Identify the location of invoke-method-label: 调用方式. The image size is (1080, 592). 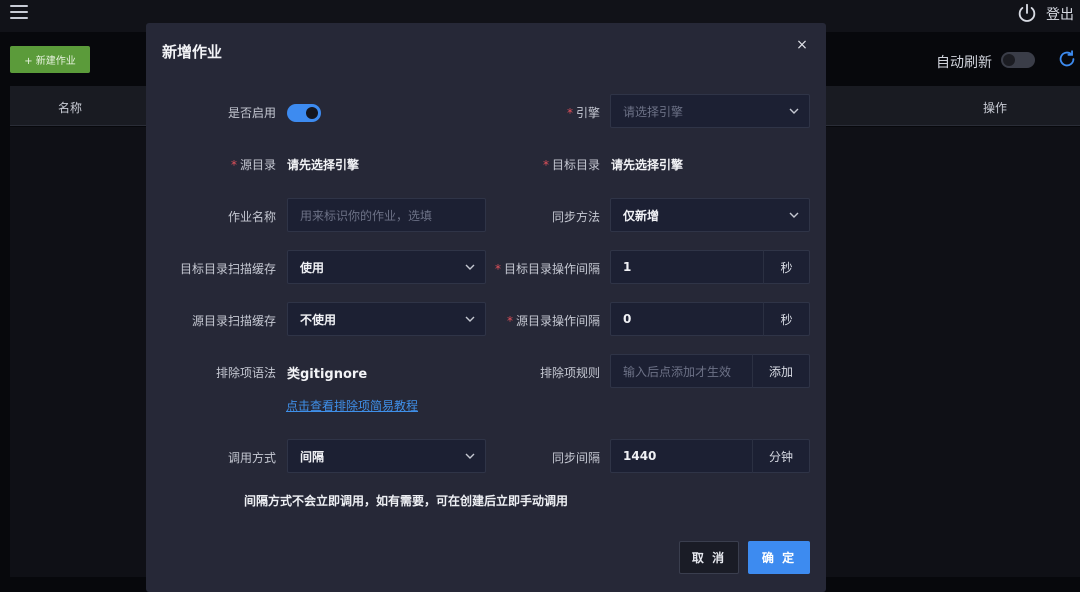
(251, 458).